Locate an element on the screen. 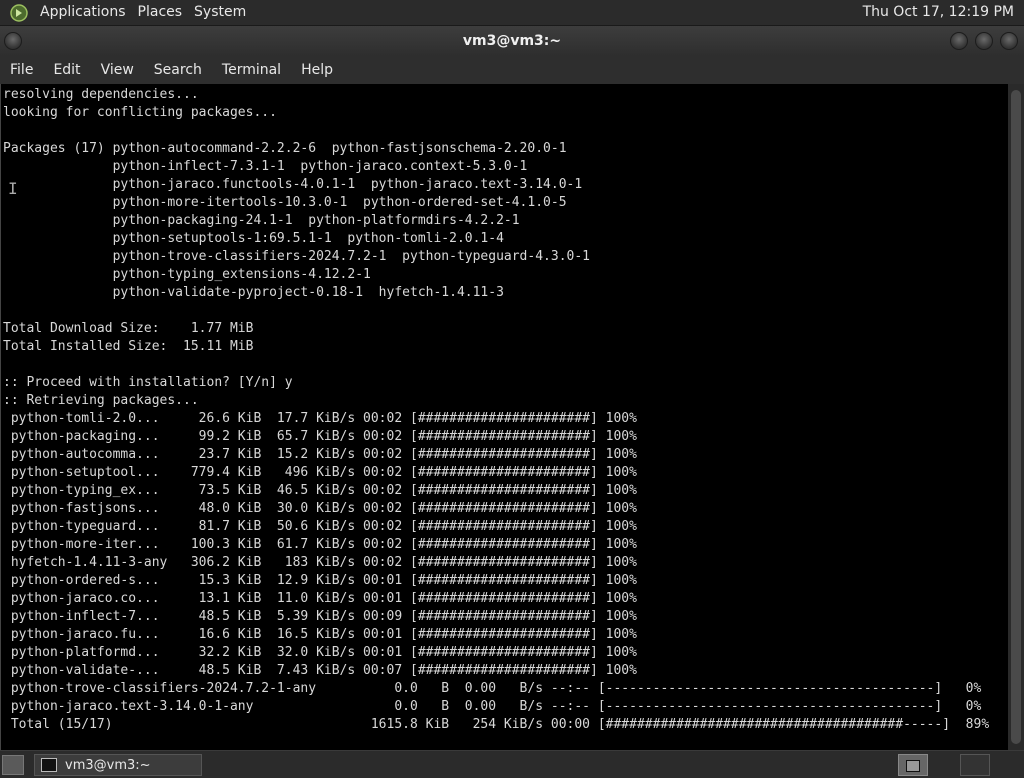  terminal-icon is located at coordinates (49, 765).